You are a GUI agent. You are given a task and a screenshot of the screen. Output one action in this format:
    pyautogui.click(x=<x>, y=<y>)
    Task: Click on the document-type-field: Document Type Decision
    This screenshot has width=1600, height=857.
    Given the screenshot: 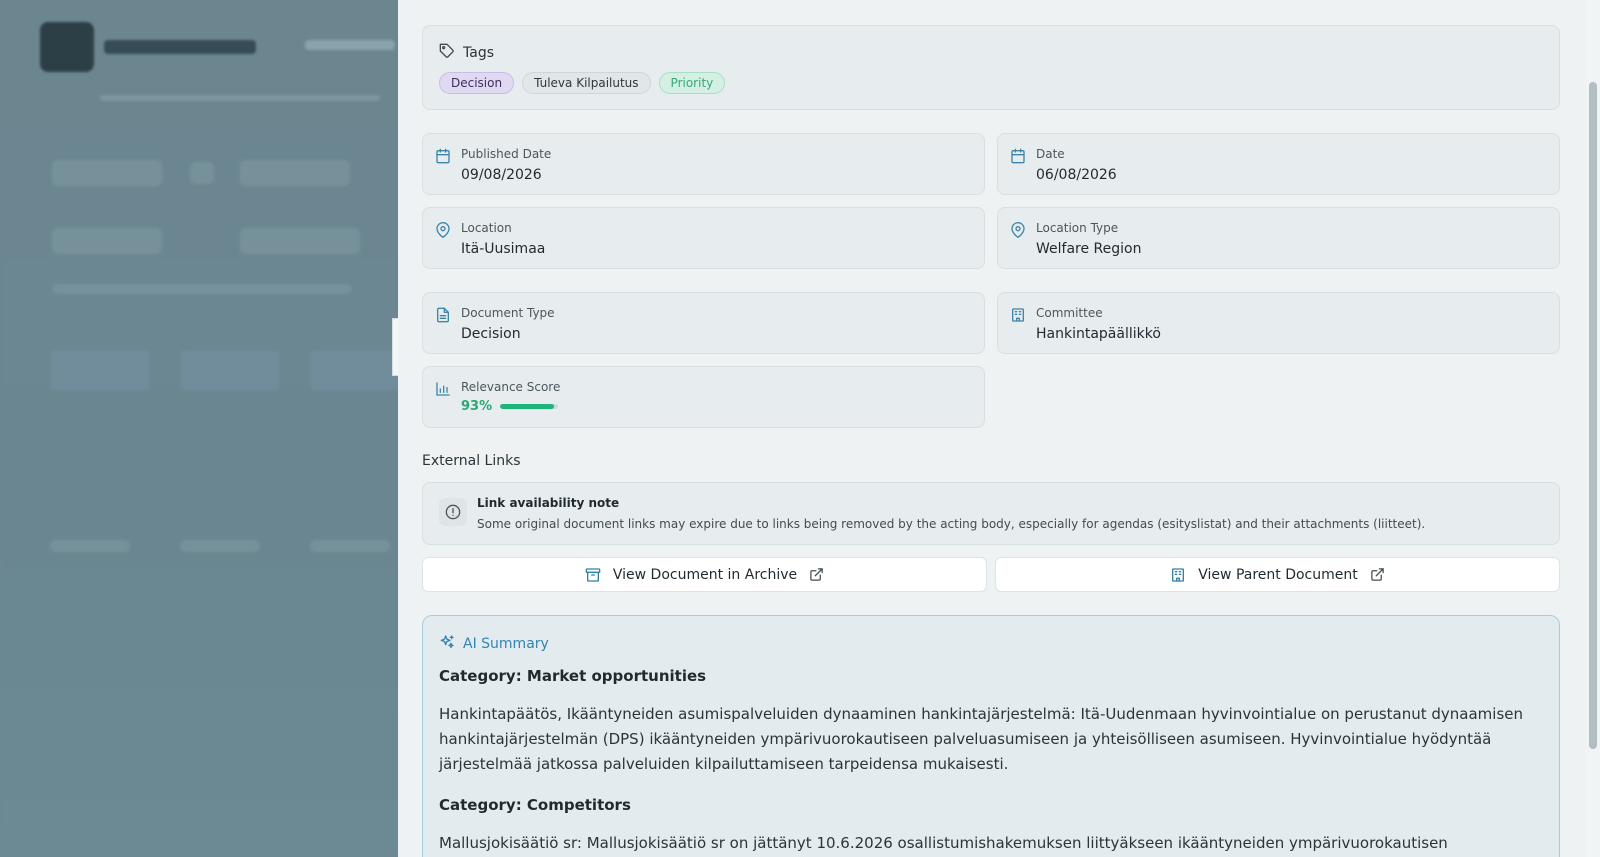 What is the action you would take?
    pyautogui.click(x=703, y=323)
    